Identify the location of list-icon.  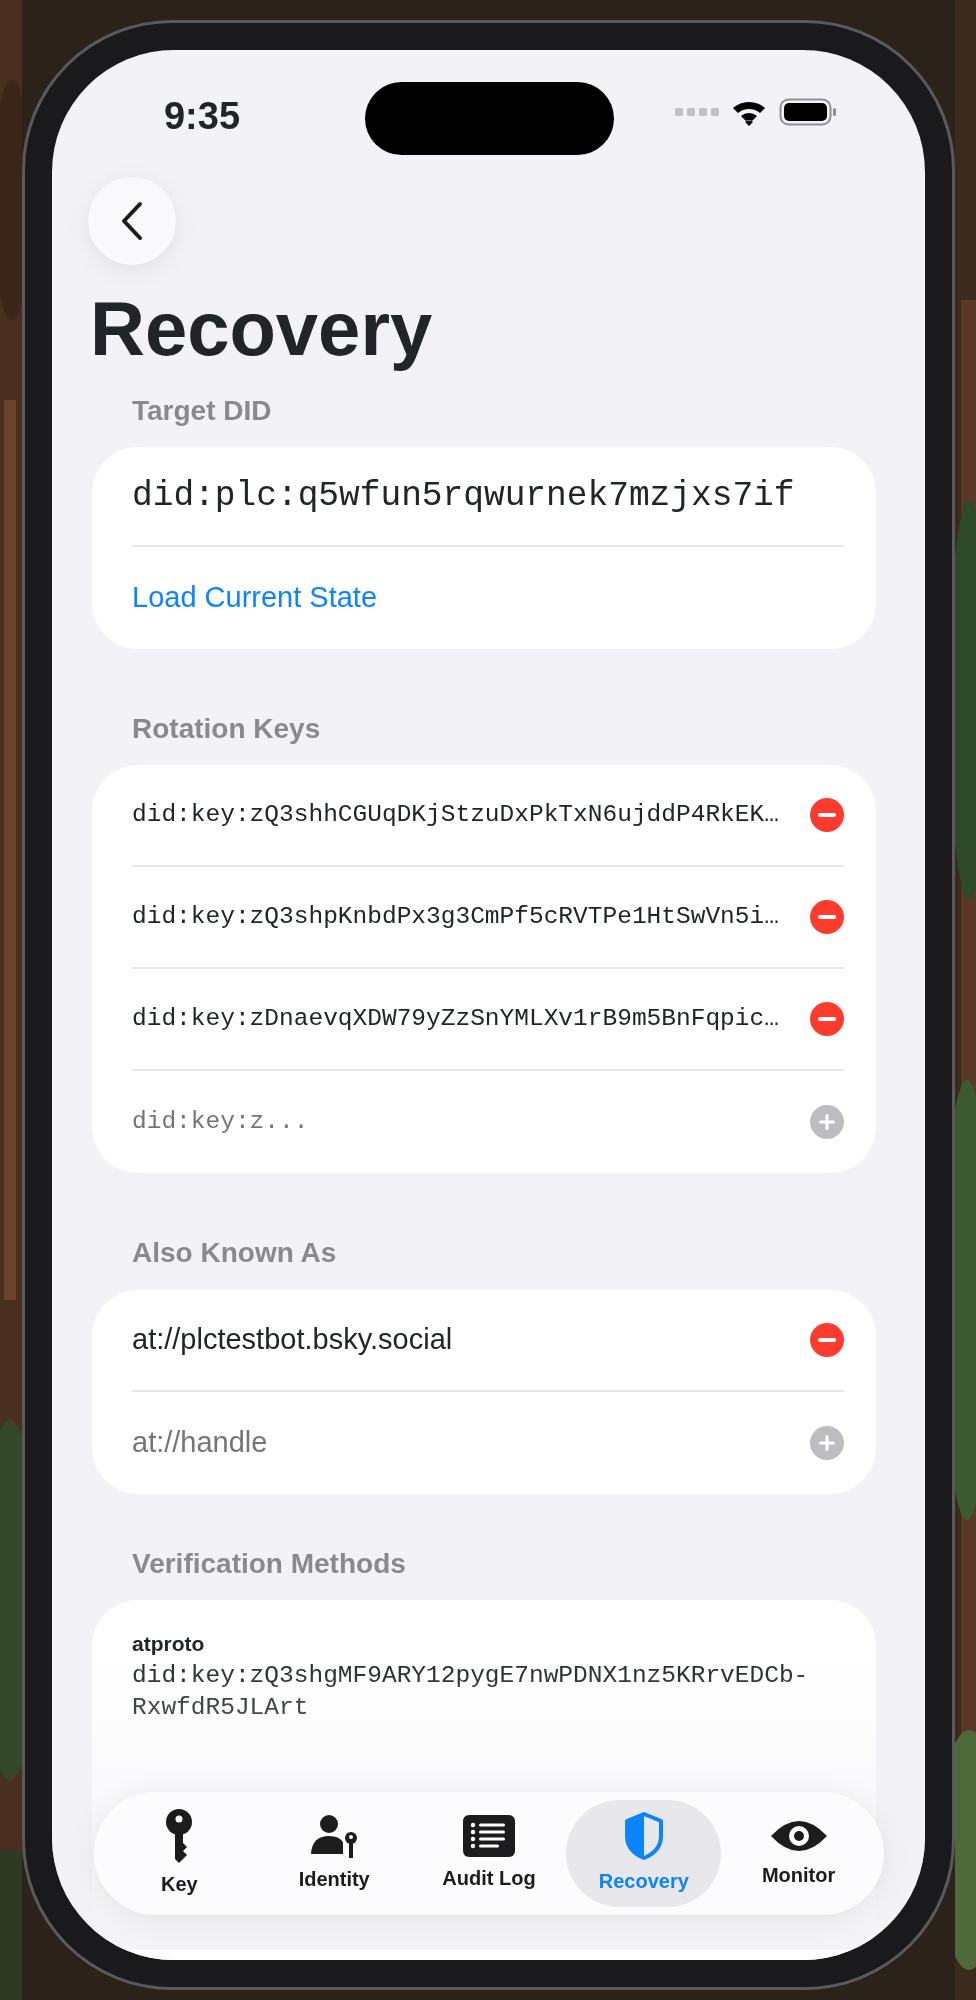
(489, 1835).